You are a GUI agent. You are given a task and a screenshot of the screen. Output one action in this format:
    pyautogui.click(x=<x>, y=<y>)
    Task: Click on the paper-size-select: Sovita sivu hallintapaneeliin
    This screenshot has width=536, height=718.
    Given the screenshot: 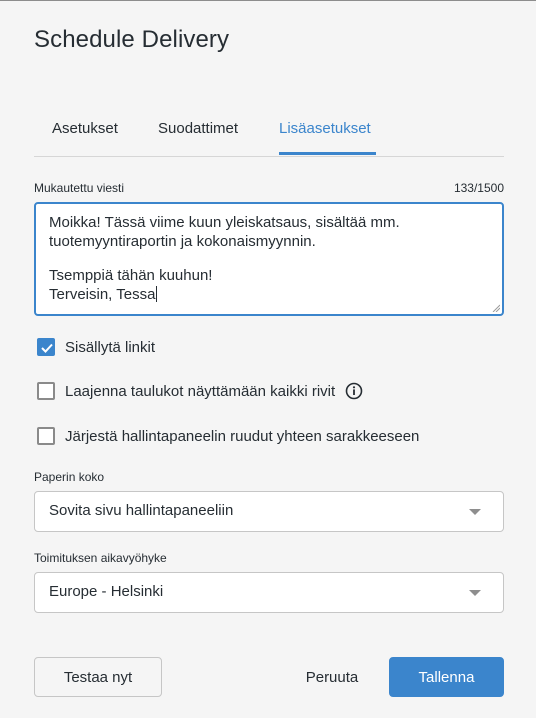 What is the action you would take?
    pyautogui.click(x=269, y=511)
    